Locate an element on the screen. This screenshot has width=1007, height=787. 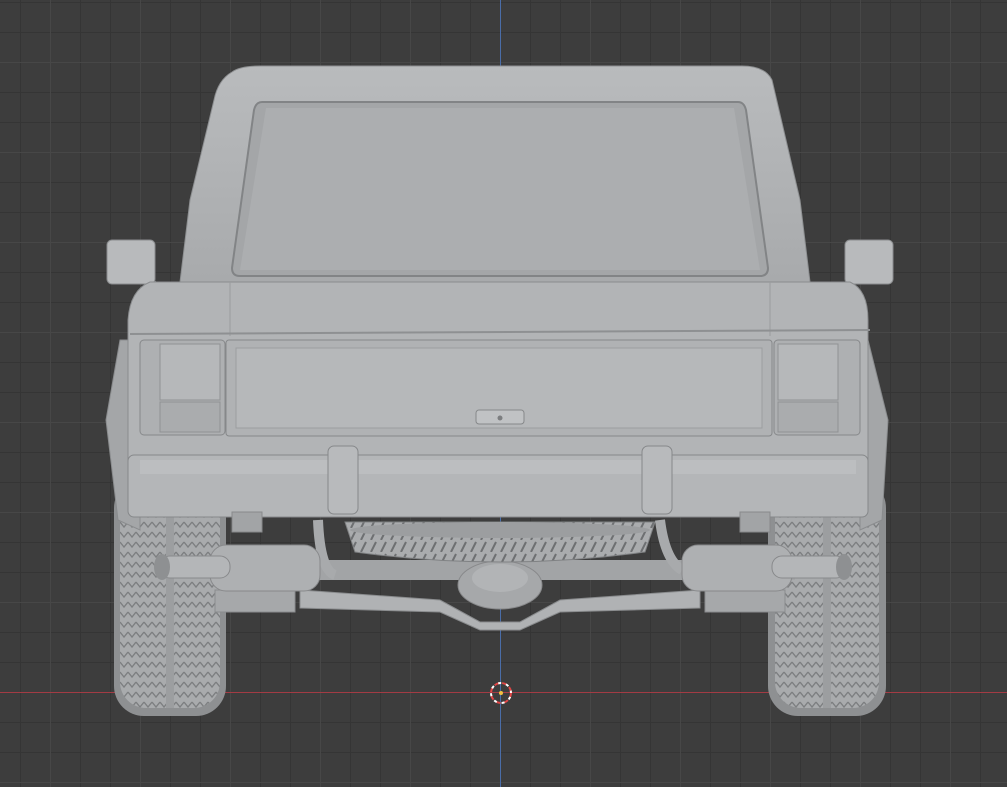
spare-tire is located at coordinates (500, 542).